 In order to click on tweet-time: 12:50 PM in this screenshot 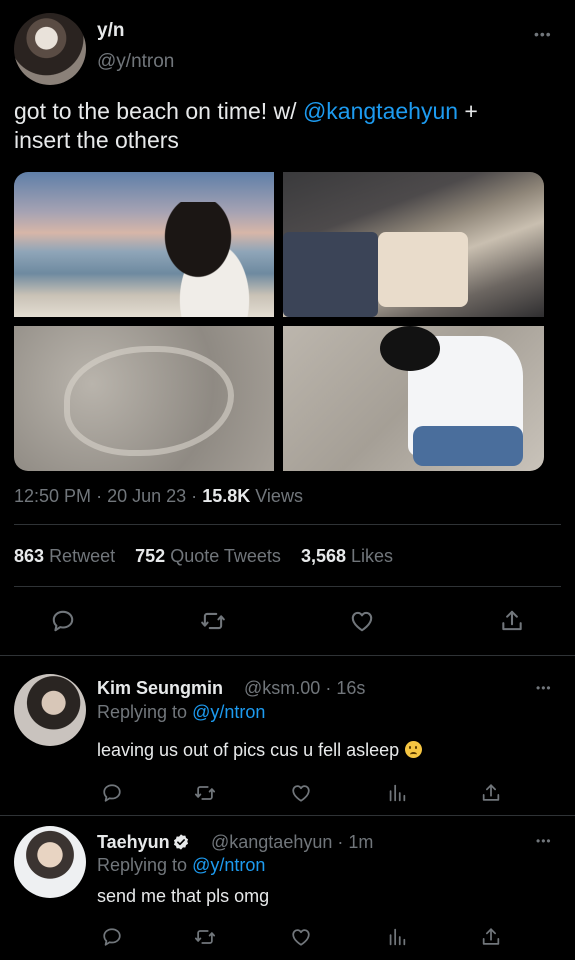, I will do `click(52, 496)`.